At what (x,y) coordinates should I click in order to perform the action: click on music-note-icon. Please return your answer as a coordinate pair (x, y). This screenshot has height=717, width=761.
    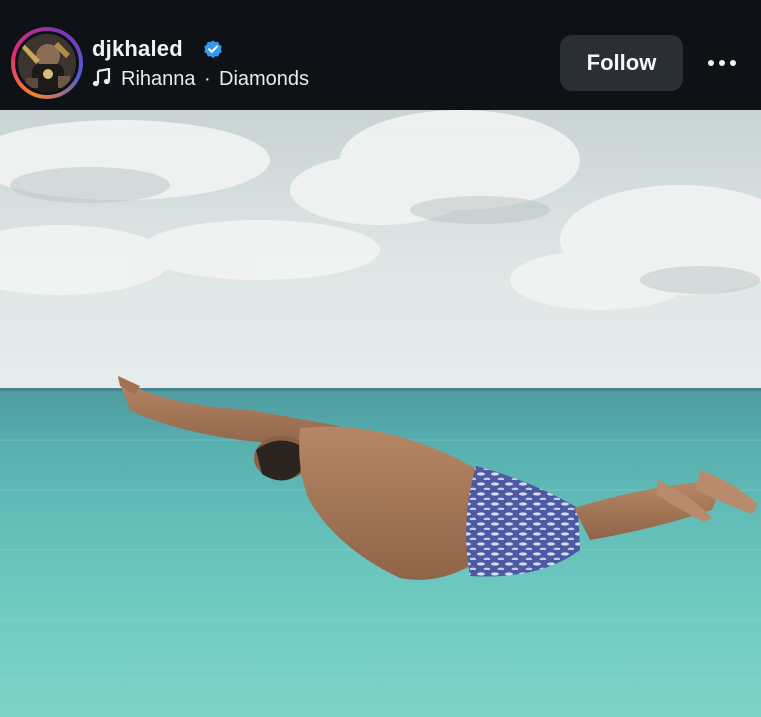
    Looking at the image, I should click on (101, 77).